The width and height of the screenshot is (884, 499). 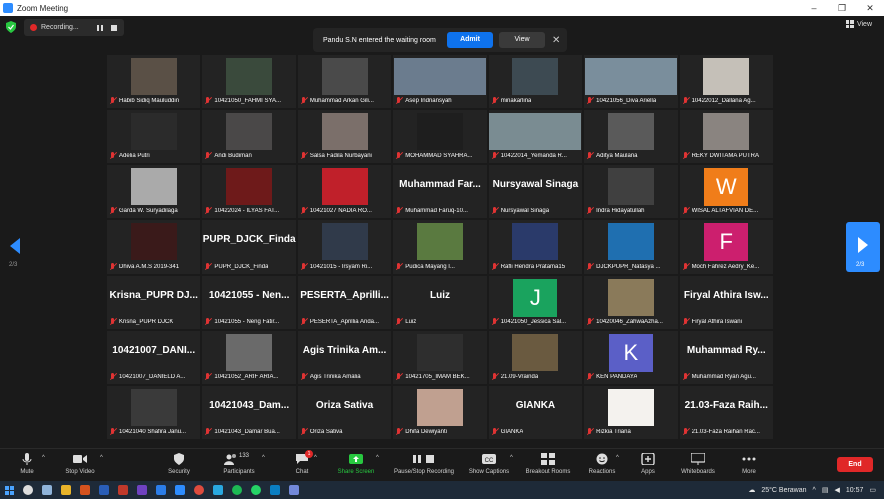 What do you see at coordinates (9, 490) in the screenshot?
I see `windows-start-icon` at bounding box center [9, 490].